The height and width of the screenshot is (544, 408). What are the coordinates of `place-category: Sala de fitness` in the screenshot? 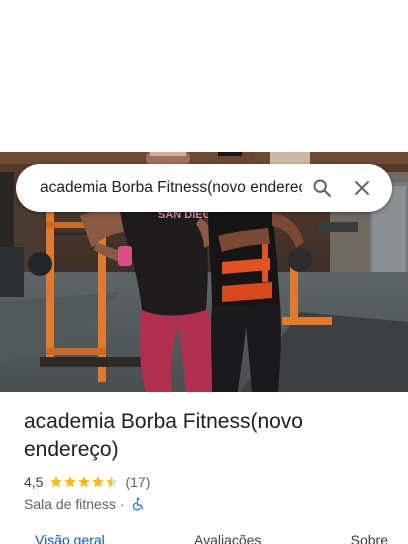 It's located at (70, 504).